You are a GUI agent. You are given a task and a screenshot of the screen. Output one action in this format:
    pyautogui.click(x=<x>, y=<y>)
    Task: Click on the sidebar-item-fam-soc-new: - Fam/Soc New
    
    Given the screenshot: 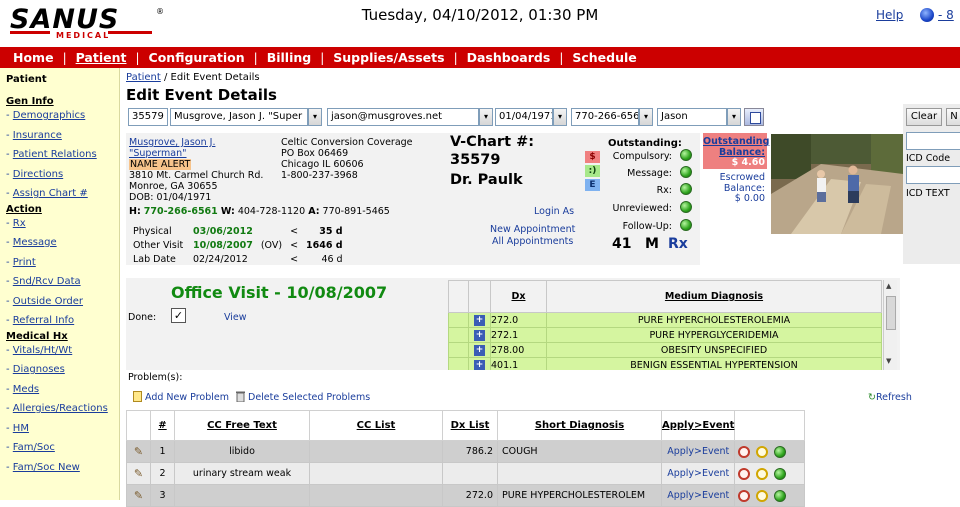 What is the action you would take?
    pyautogui.click(x=62, y=472)
    